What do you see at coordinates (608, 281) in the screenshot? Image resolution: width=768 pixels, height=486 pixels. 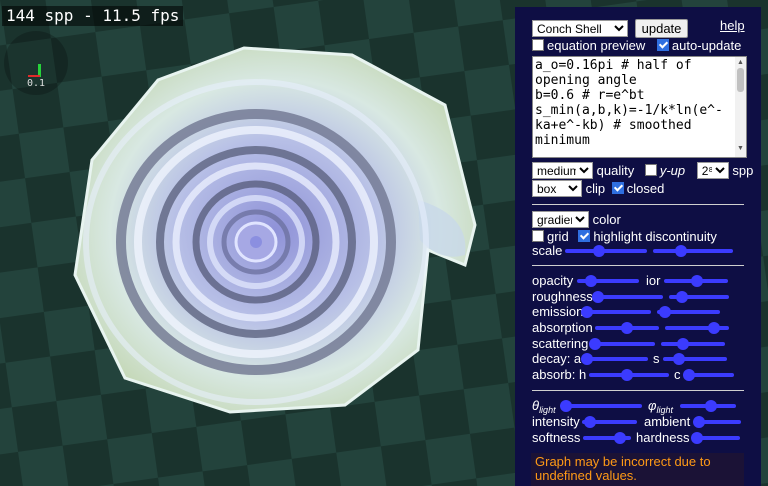 I see `opacity-slider` at bounding box center [608, 281].